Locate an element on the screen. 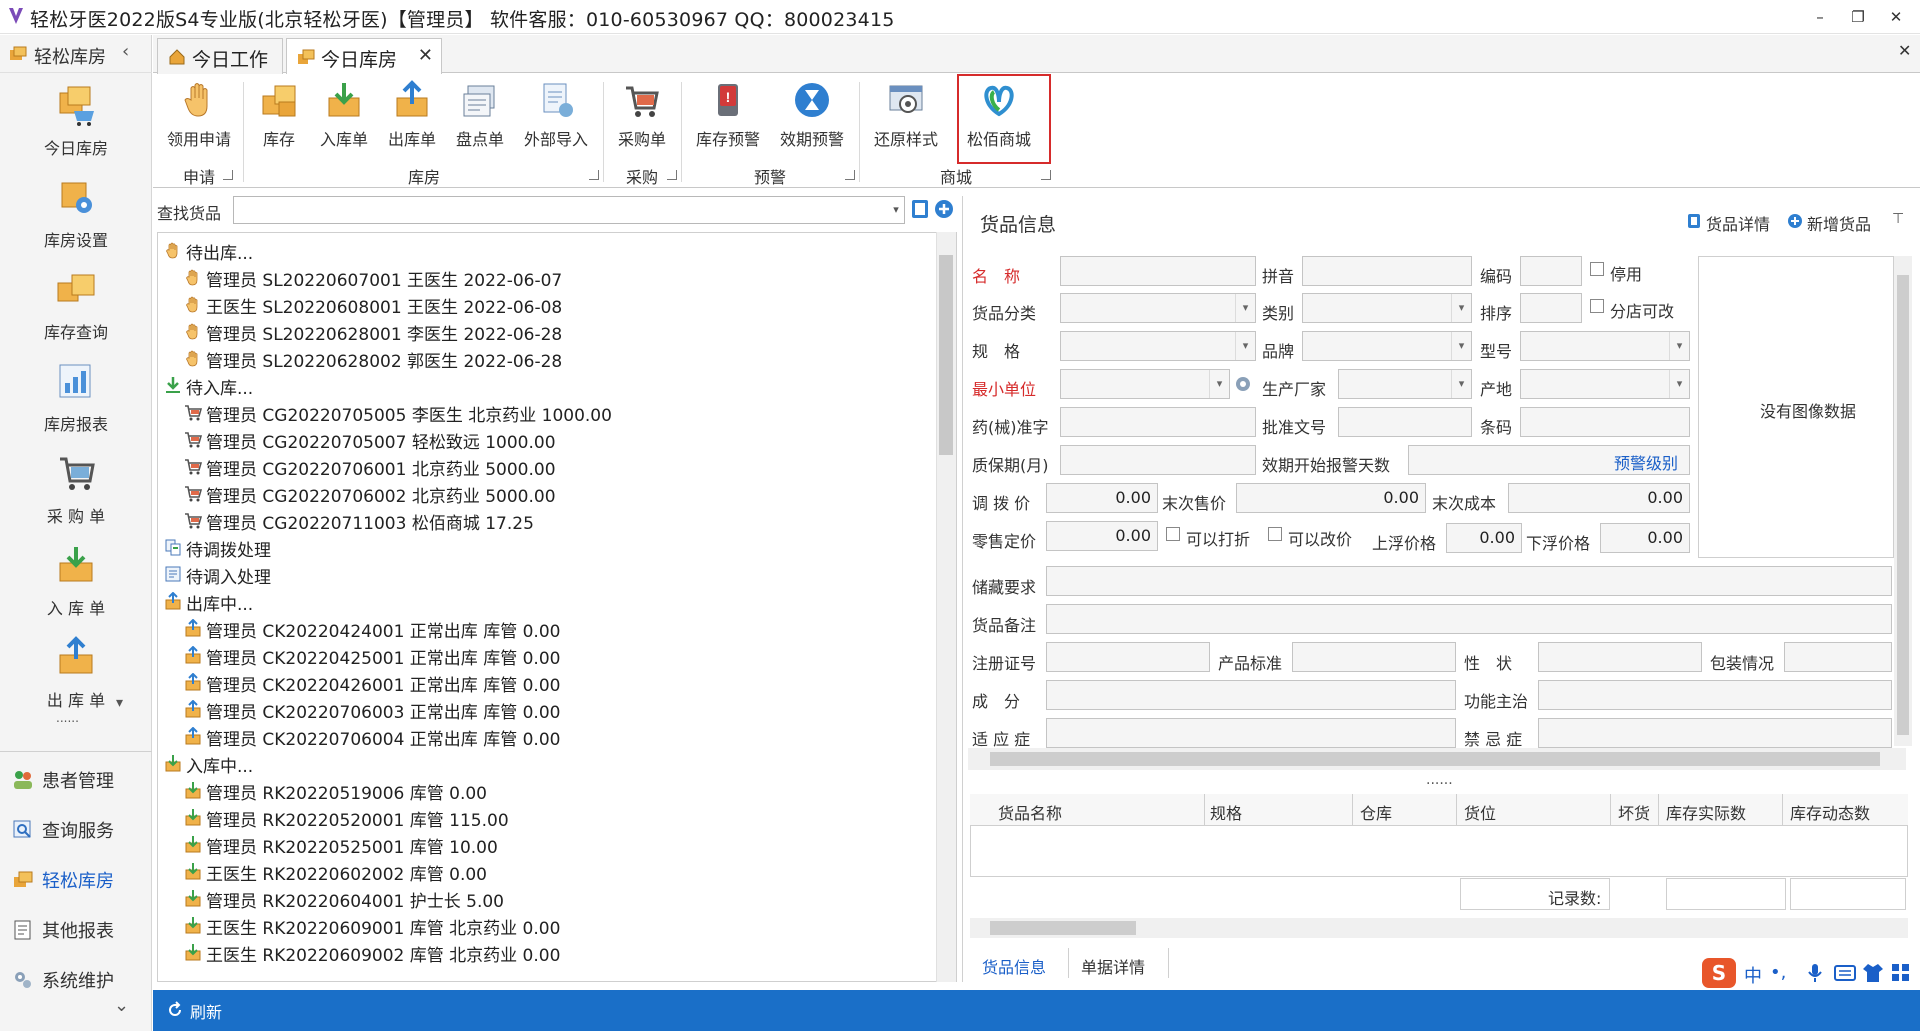 The width and height of the screenshot is (1920, 1031). name-input is located at coordinates (1158, 271).